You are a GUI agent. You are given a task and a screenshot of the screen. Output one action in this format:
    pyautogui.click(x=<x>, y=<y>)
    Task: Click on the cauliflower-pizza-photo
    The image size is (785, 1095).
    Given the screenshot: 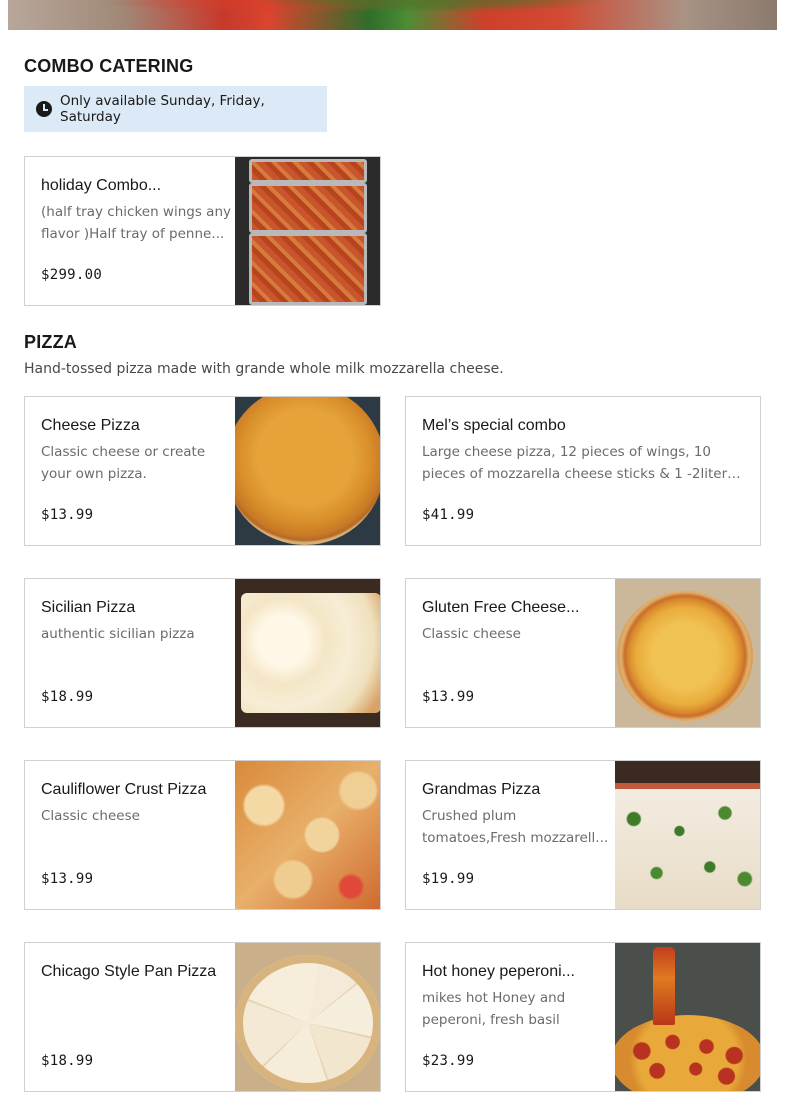 What is the action you would take?
    pyautogui.click(x=307, y=835)
    